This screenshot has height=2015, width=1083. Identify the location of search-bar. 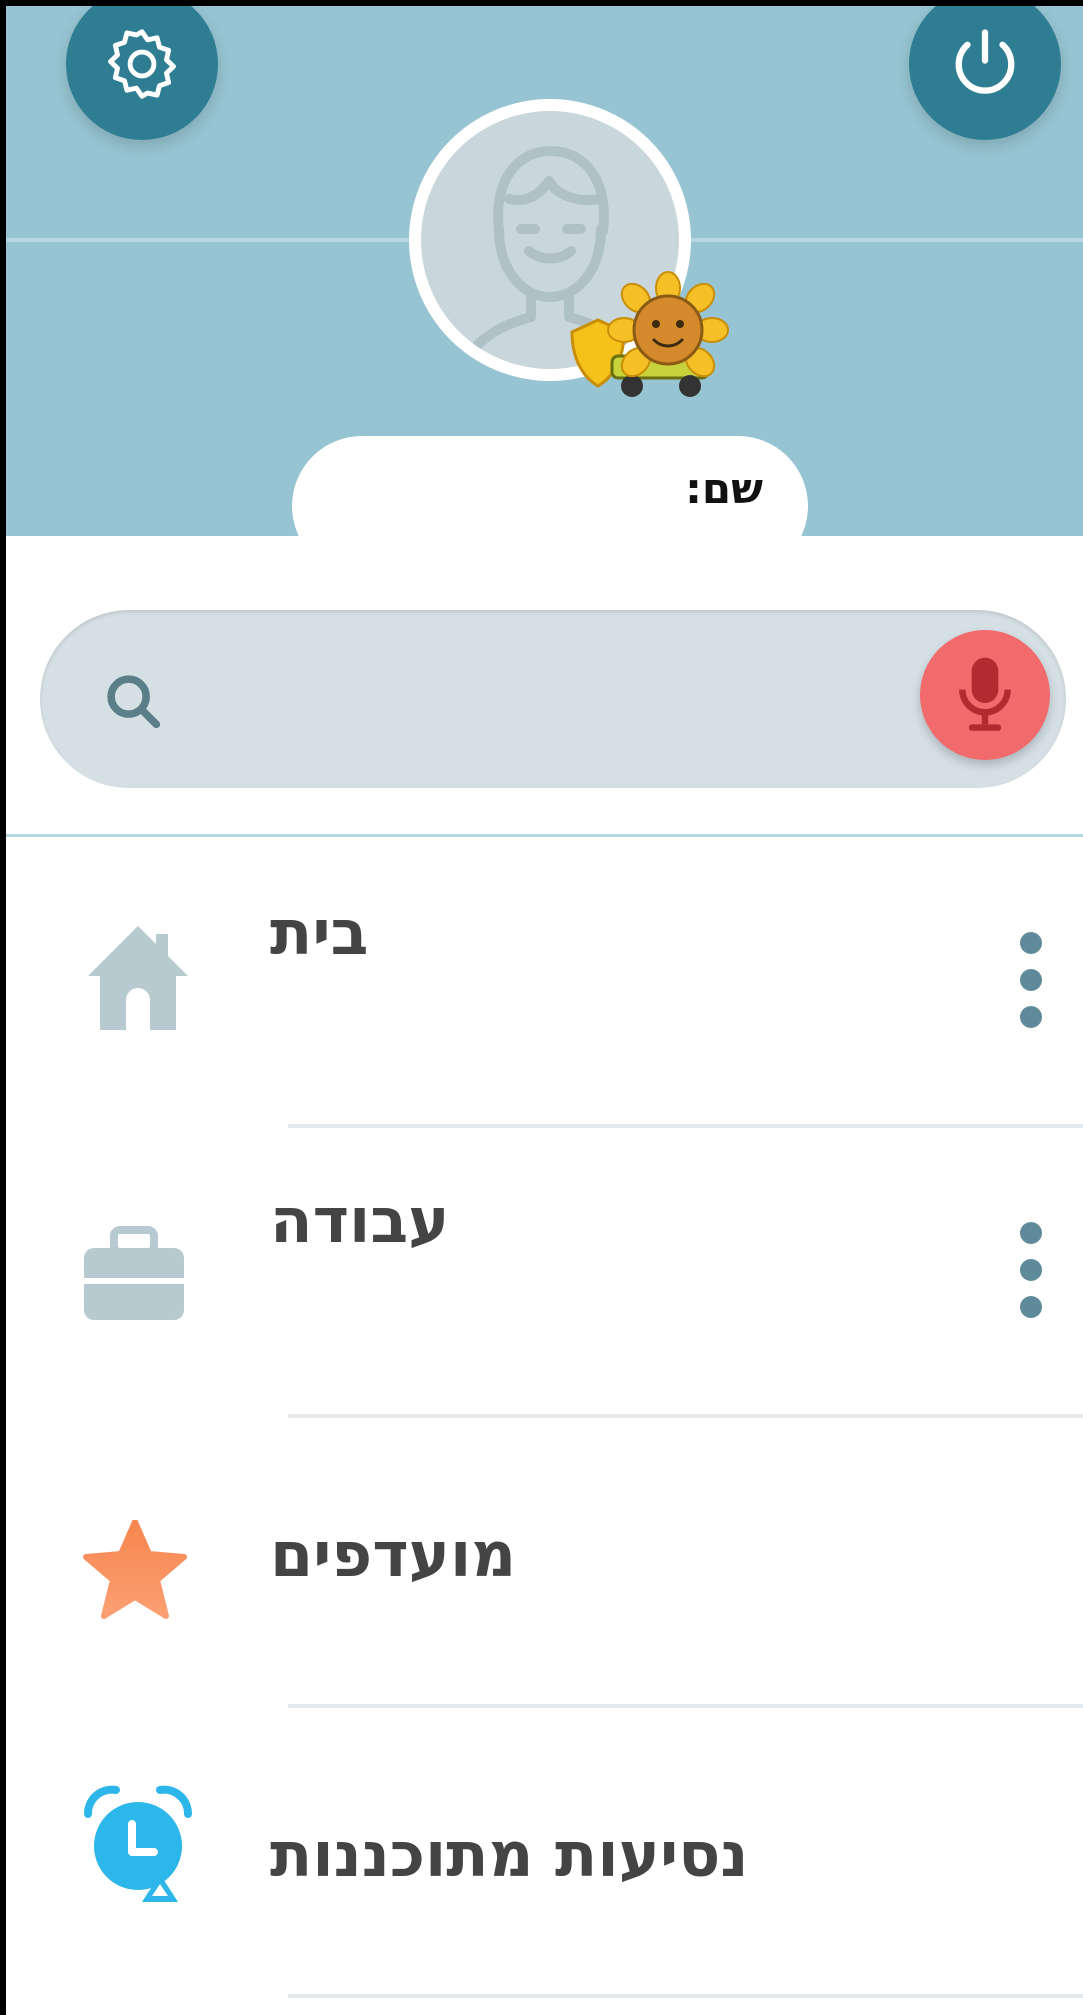
(553, 699).